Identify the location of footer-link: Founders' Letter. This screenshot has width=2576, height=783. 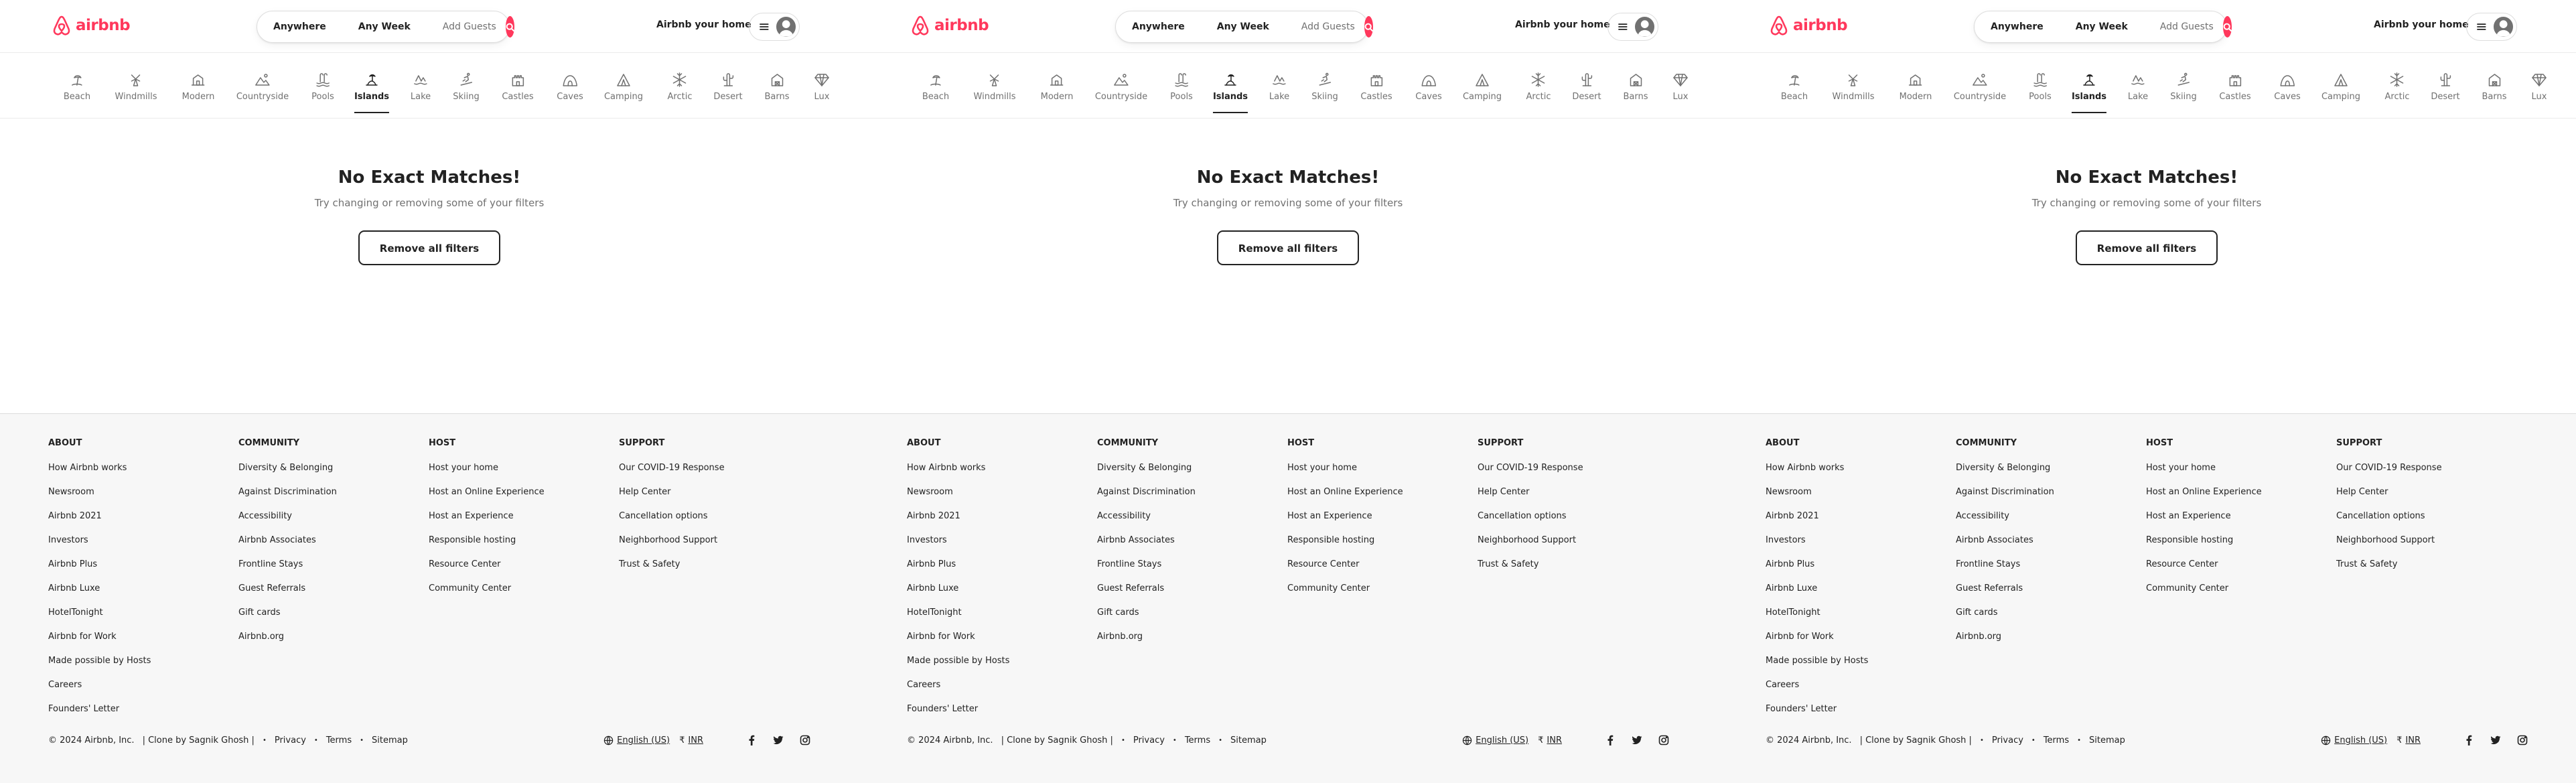
(99, 716).